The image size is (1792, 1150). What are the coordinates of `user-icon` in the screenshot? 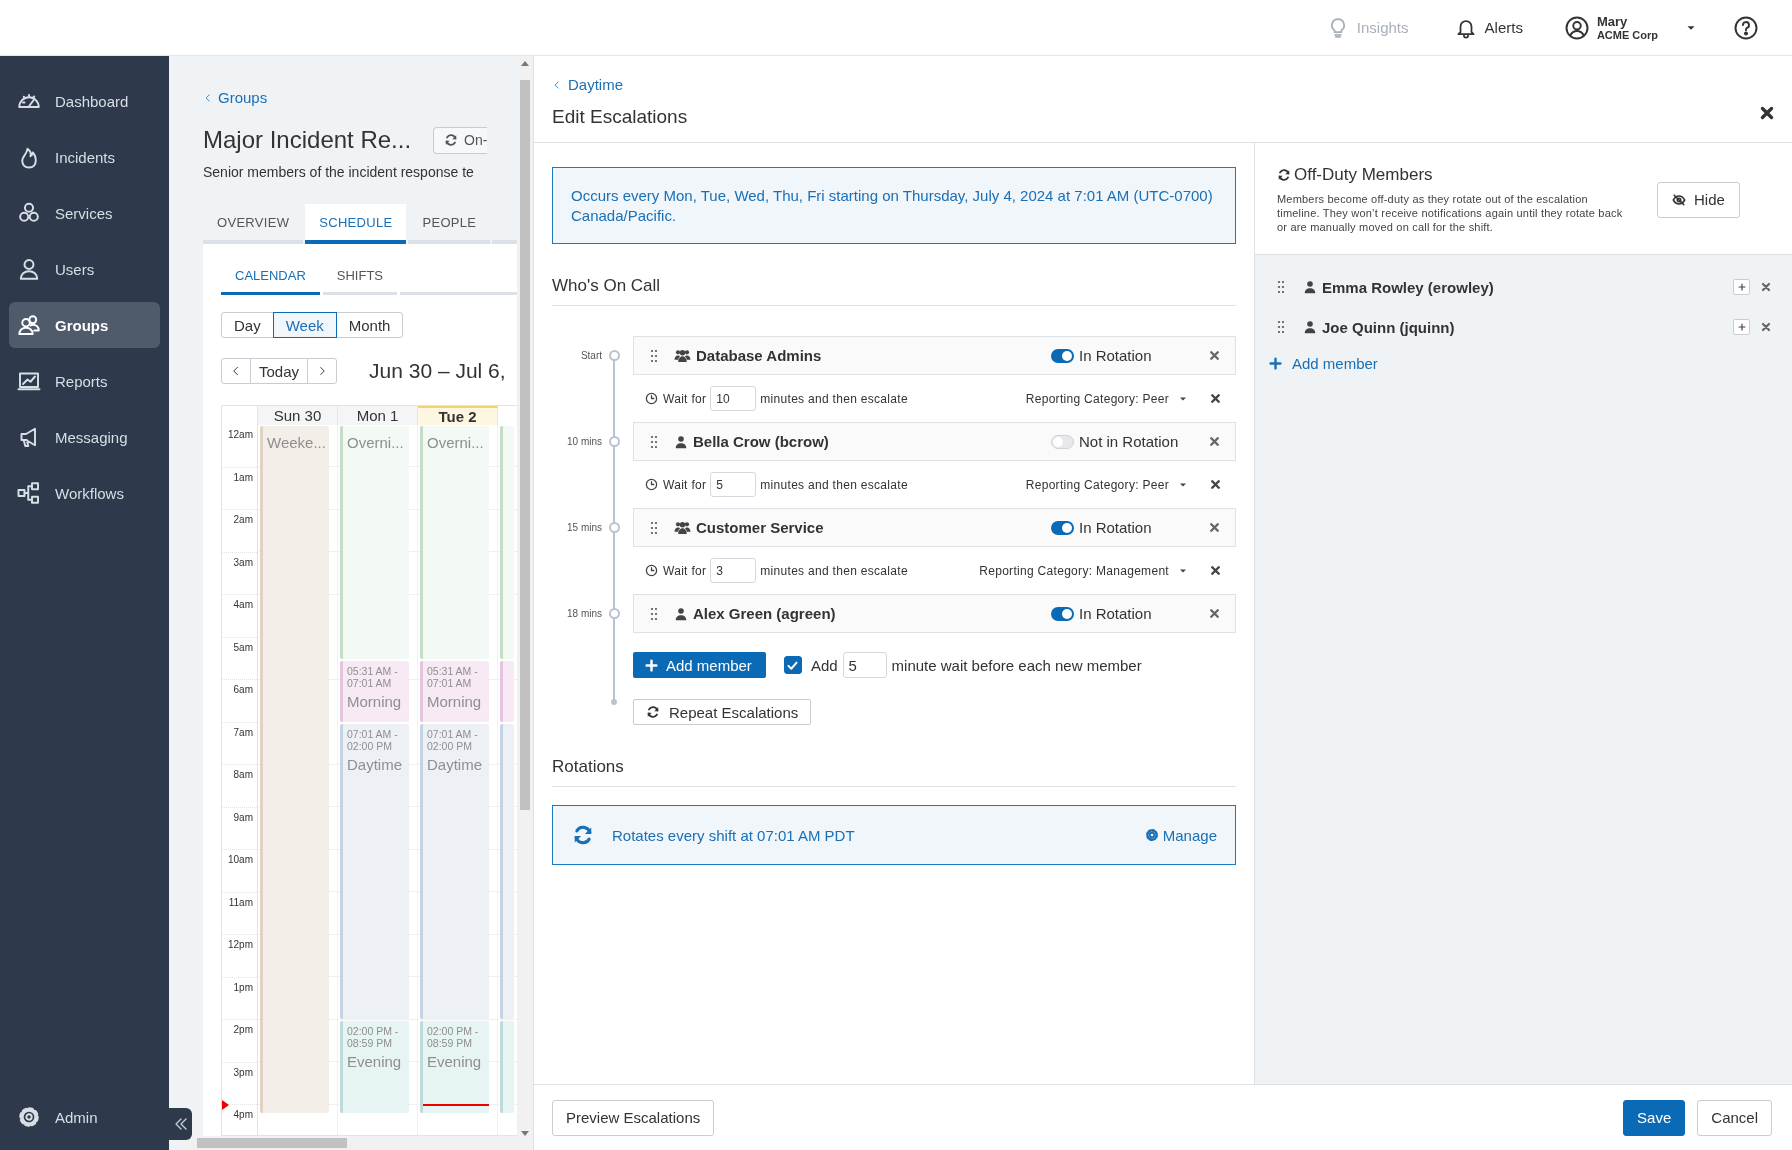 It's located at (681, 613).